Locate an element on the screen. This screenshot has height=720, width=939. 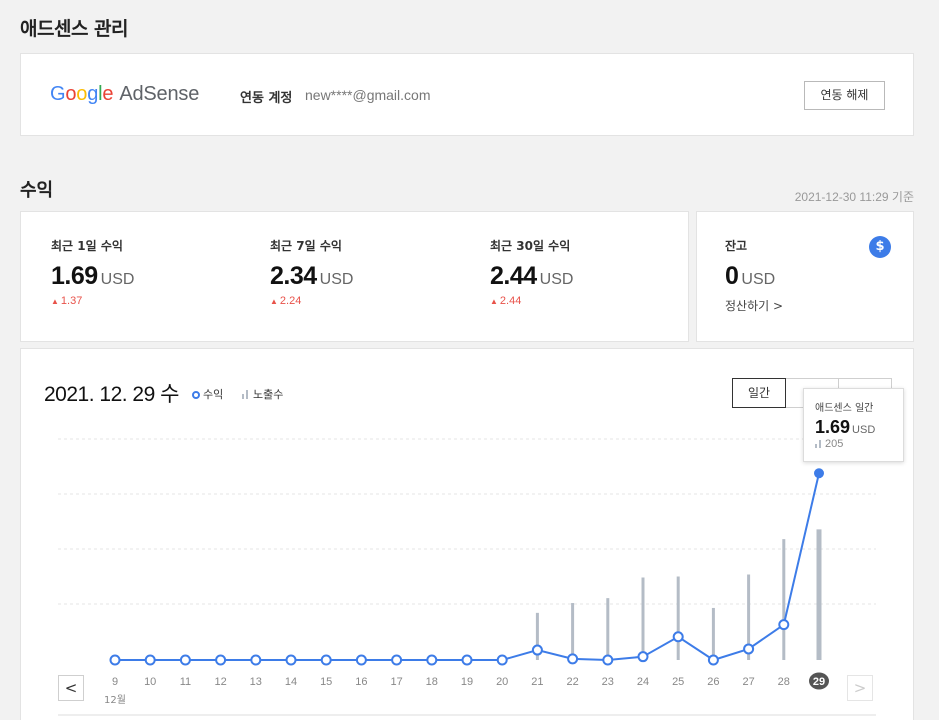
x-tick-label: 26 is located at coordinates (713, 682).